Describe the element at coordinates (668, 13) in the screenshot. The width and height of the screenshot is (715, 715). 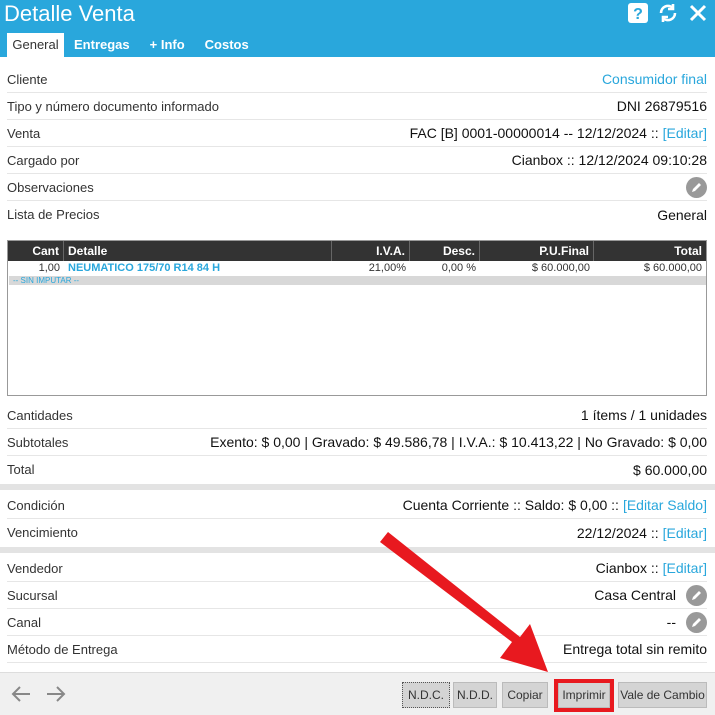
I see `refresh-icon` at that location.